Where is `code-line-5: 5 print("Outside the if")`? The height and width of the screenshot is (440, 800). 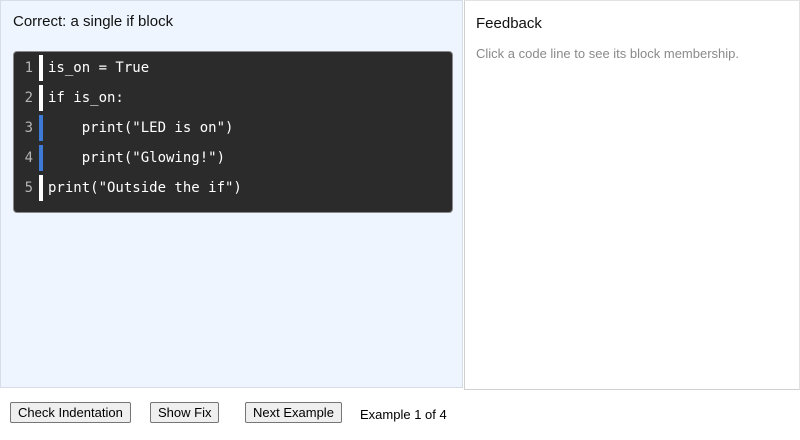
code-line-5: 5 print("Outside the if") is located at coordinates (233, 188).